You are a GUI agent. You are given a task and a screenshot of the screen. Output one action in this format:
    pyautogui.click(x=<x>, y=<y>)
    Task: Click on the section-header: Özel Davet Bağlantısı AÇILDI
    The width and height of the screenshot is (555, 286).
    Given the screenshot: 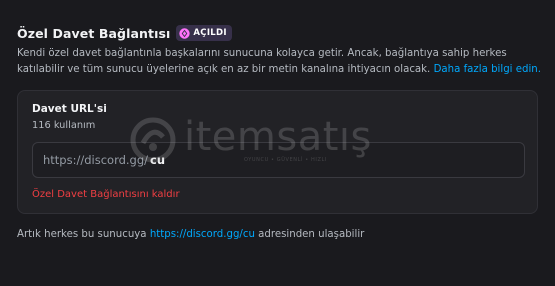 What is the action you would take?
    pyautogui.click(x=124, y=33)
    